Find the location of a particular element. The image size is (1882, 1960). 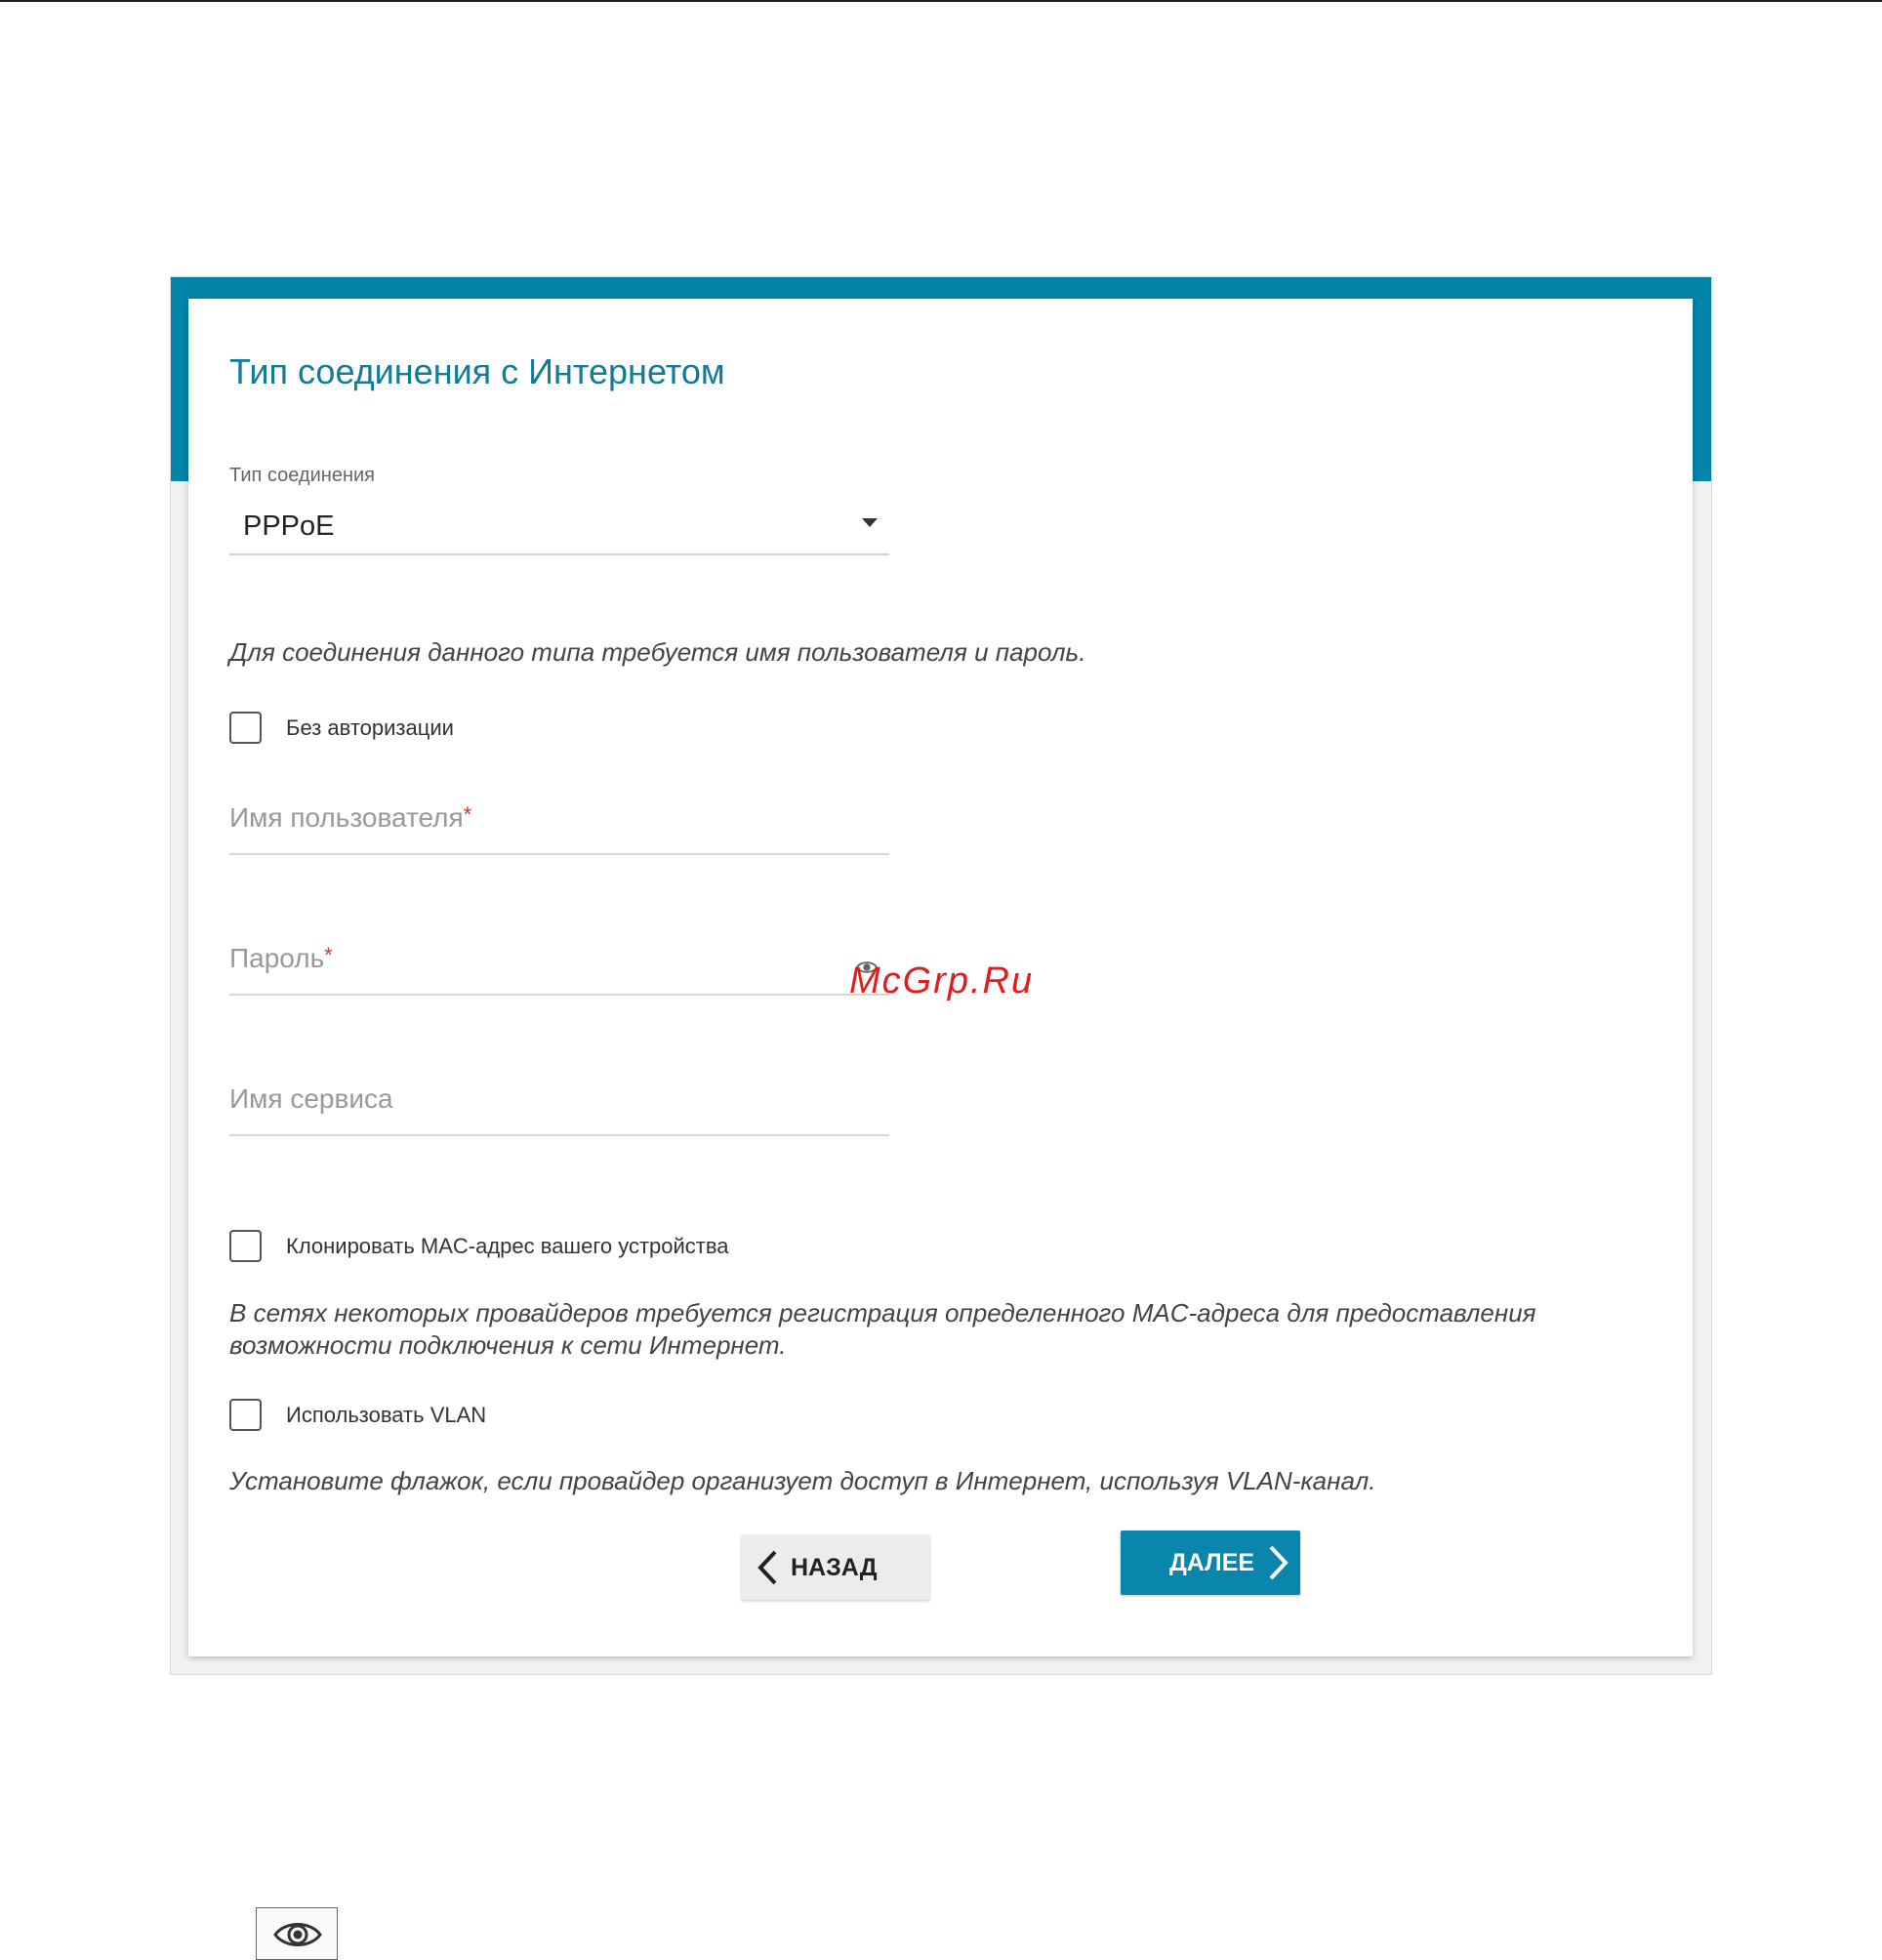

page-top-rule is located at coordinates (941, 1).